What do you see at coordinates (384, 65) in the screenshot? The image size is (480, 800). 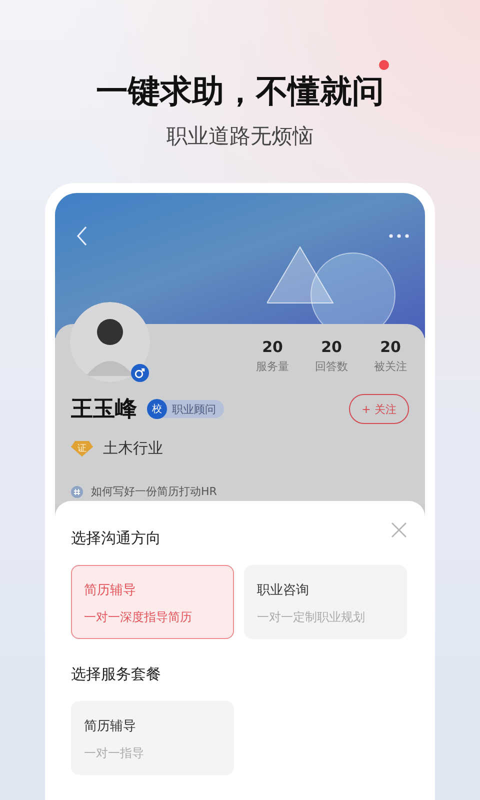 I see `decorative-dot` at bounding box center [384, 65].